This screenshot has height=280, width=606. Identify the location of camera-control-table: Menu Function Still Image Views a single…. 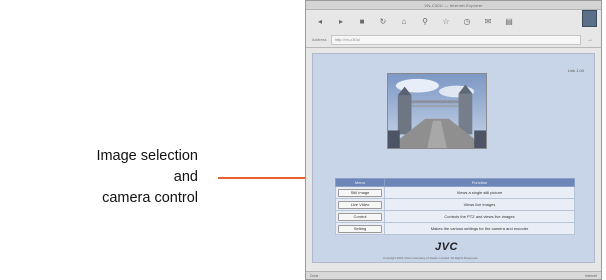
(455, 206).